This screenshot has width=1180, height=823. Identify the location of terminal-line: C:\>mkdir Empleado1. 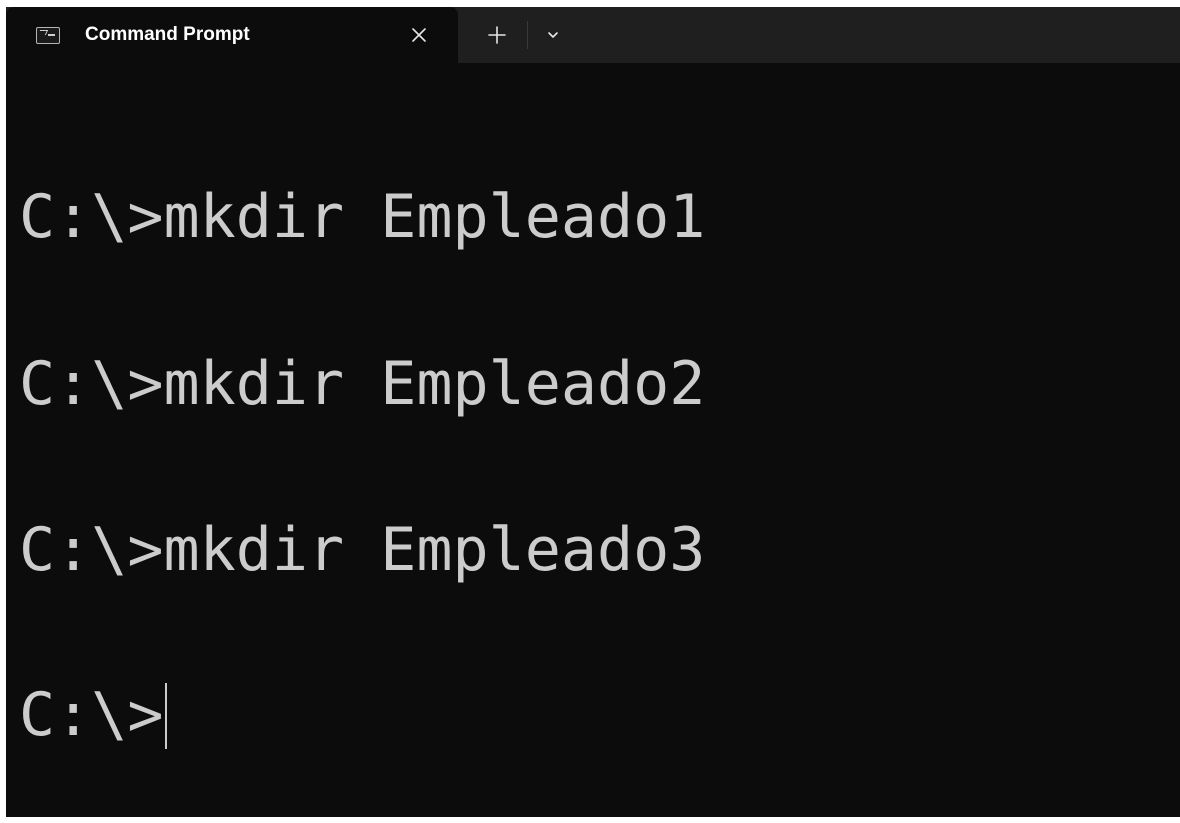
(362, 217).